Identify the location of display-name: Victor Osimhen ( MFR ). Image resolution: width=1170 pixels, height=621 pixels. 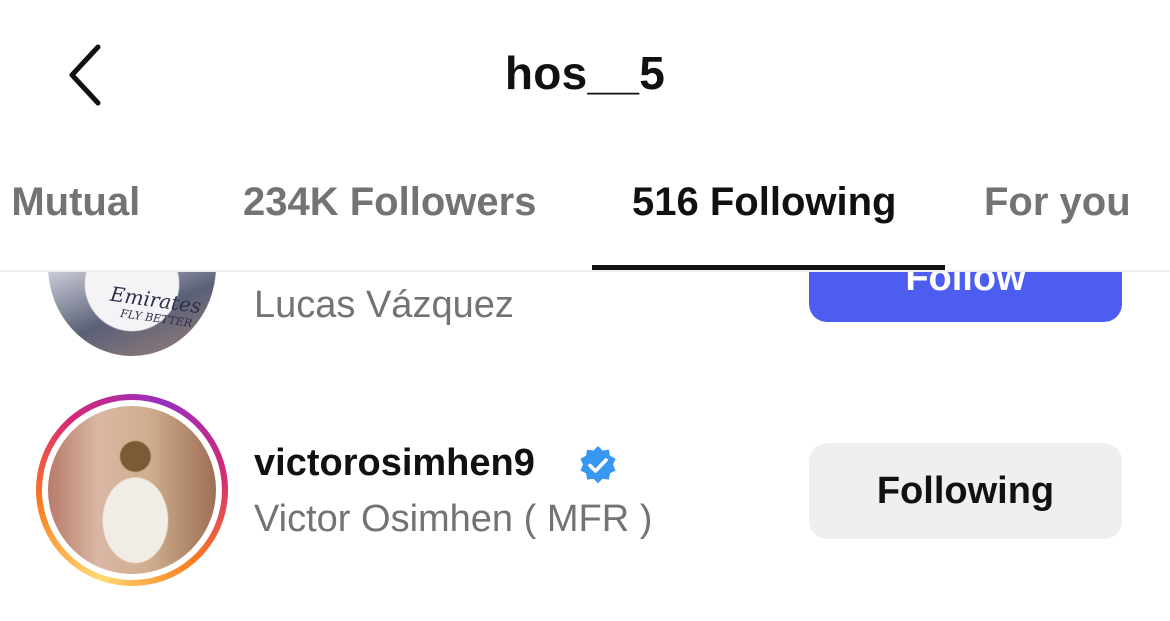
(453, 519).